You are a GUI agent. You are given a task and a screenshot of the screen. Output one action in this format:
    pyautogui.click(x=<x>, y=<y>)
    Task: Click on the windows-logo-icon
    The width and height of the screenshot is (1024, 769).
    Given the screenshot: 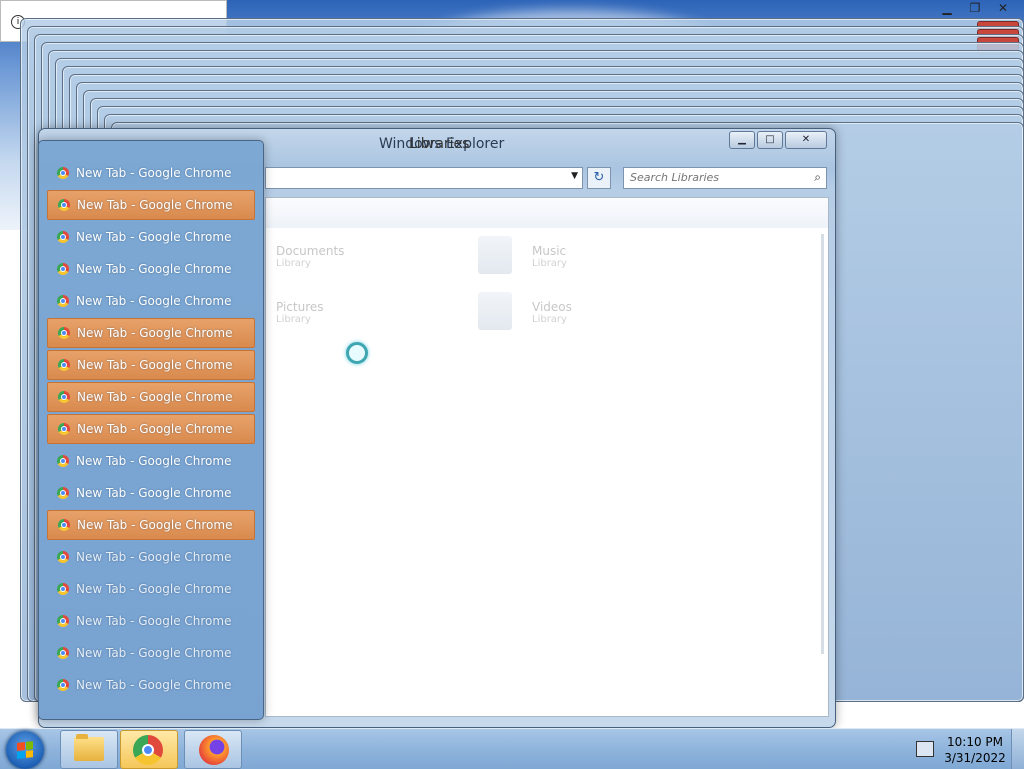 What is the action you would take?
    pyautogui.click(x=25, y=750)
    